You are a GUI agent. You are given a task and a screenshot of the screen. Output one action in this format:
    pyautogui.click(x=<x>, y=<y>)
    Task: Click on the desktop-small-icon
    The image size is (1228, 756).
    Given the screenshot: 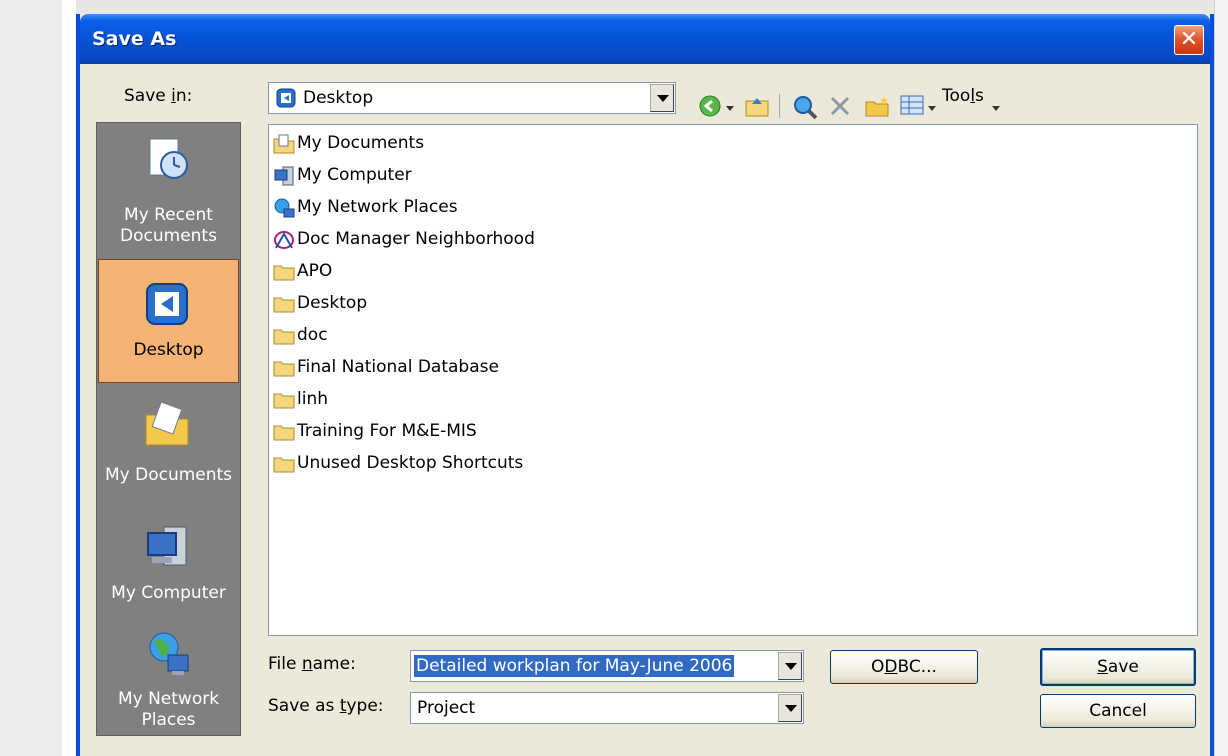 What is the action you would take?
    pyautogui.click(x=286, y=98)
    